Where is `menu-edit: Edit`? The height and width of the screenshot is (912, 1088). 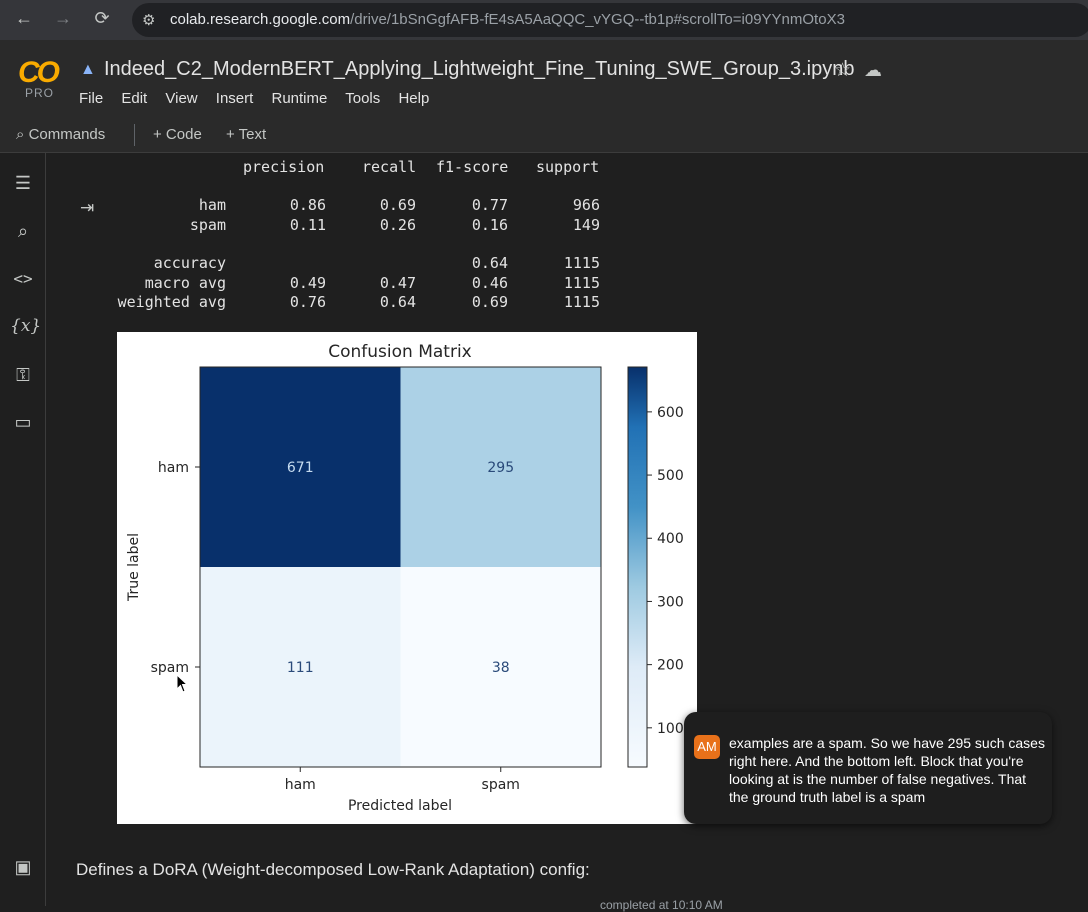 menu-edit: Edit is located at coordinates (134, 98).